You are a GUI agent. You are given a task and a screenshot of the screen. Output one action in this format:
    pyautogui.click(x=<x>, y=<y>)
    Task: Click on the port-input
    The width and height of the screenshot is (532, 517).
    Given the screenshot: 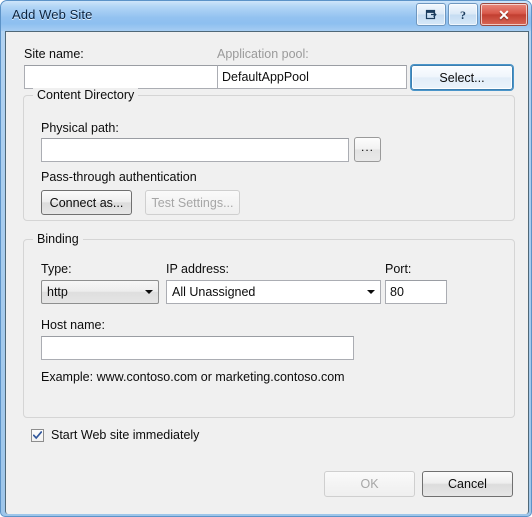 What is the action you would take?
    pyautogui.click(x=416, y=292)
    